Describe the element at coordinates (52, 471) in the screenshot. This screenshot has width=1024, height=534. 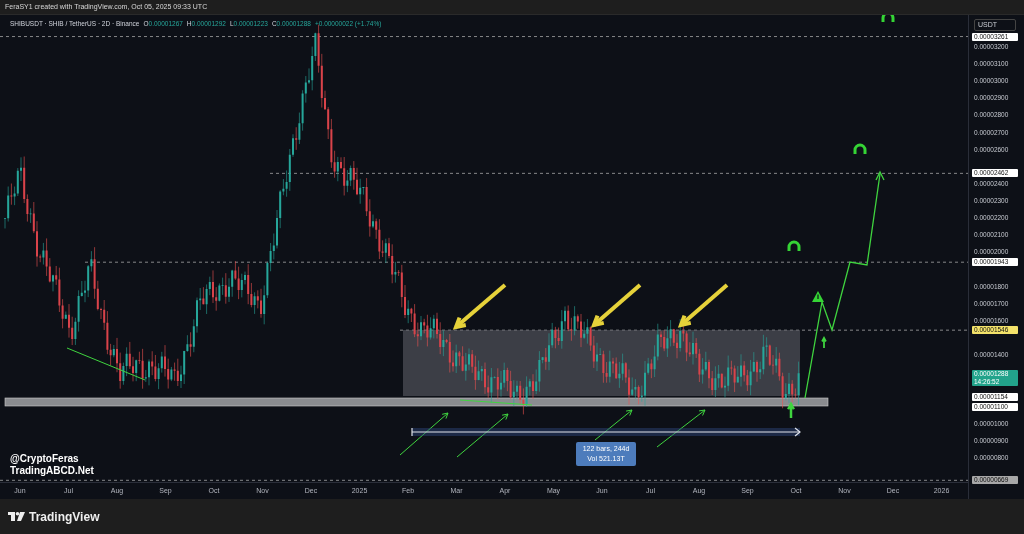
I see `author-text: TradingABCD.Net` at that location.